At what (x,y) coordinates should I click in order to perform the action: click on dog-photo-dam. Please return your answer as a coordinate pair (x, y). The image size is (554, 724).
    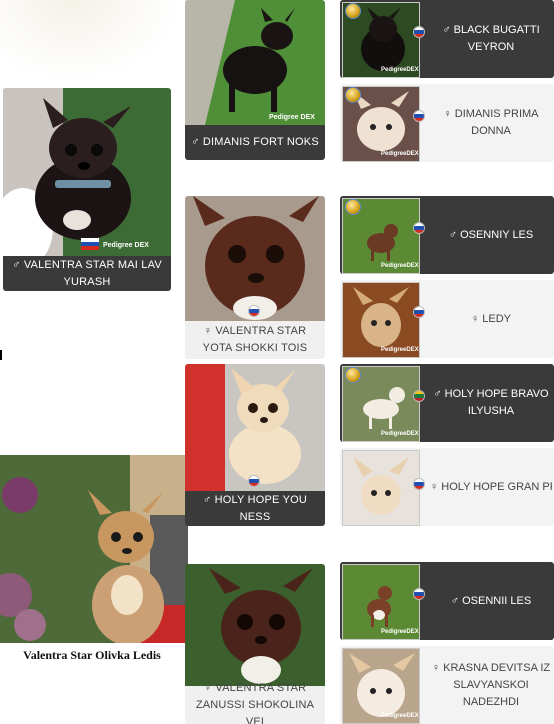
    Looking at the image, I should click on (94, 549).